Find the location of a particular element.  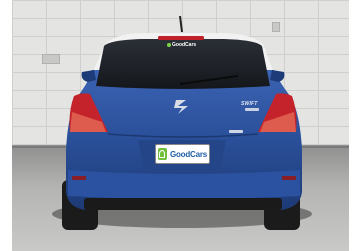

goodcars-logo-icon is located at coordinates (169, 44).